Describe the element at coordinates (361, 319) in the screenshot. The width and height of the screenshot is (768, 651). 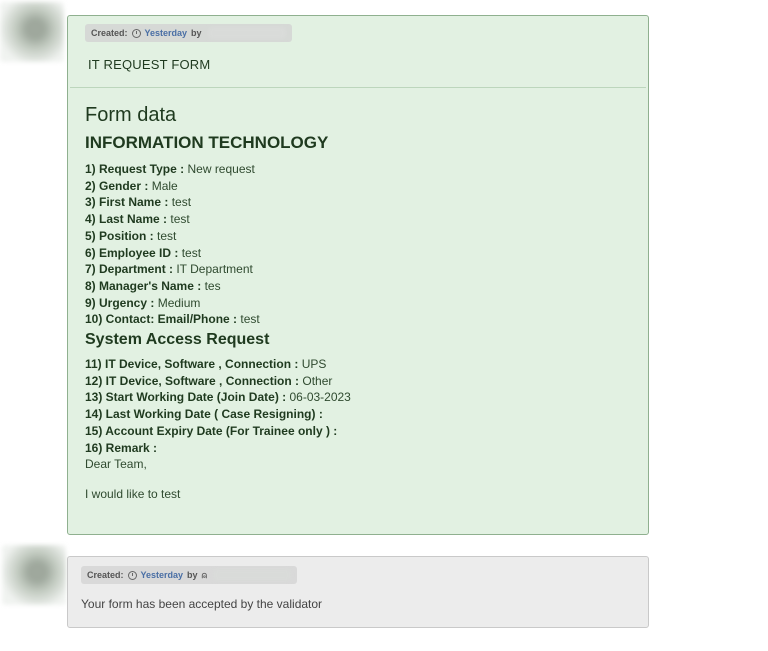
I see `field-row: 10) Contact: Email/Phone : test` at that location.